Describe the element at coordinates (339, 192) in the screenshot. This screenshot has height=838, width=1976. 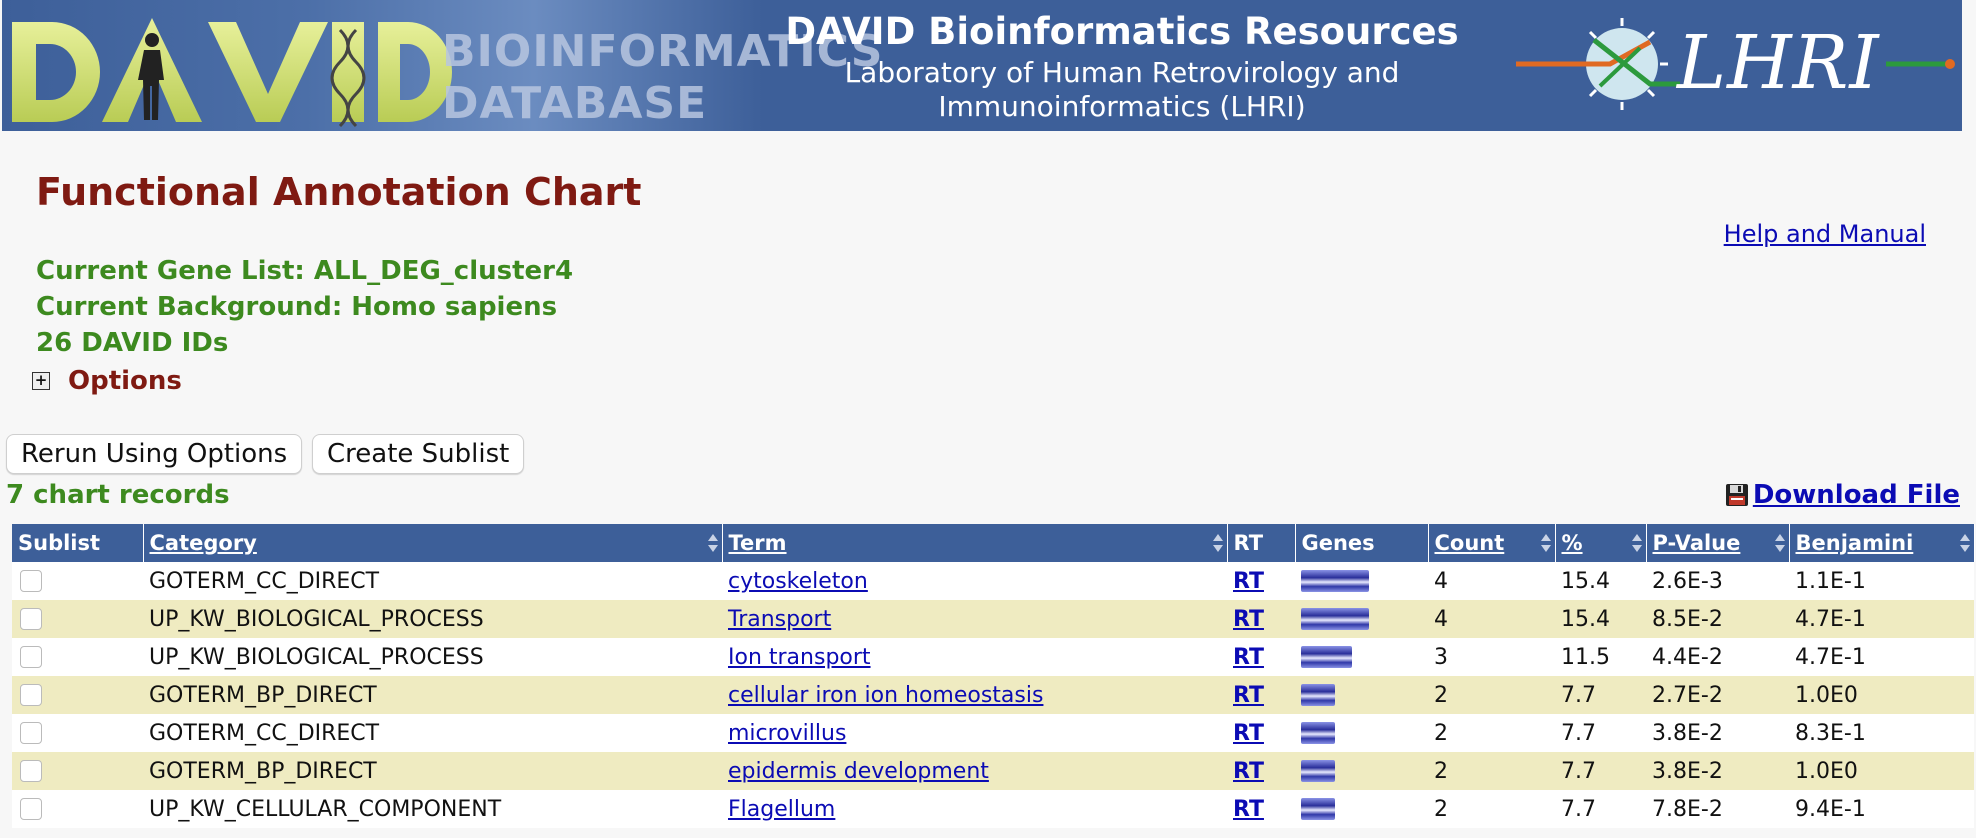
I see `page-title: Functional Annotation Chart` at that location.